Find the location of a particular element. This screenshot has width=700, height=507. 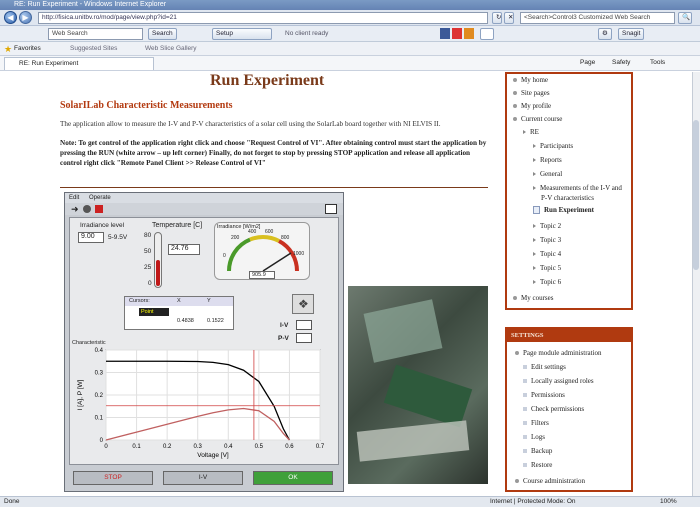

settings-item-label: Edit settings is located at coordinates (548, 367).